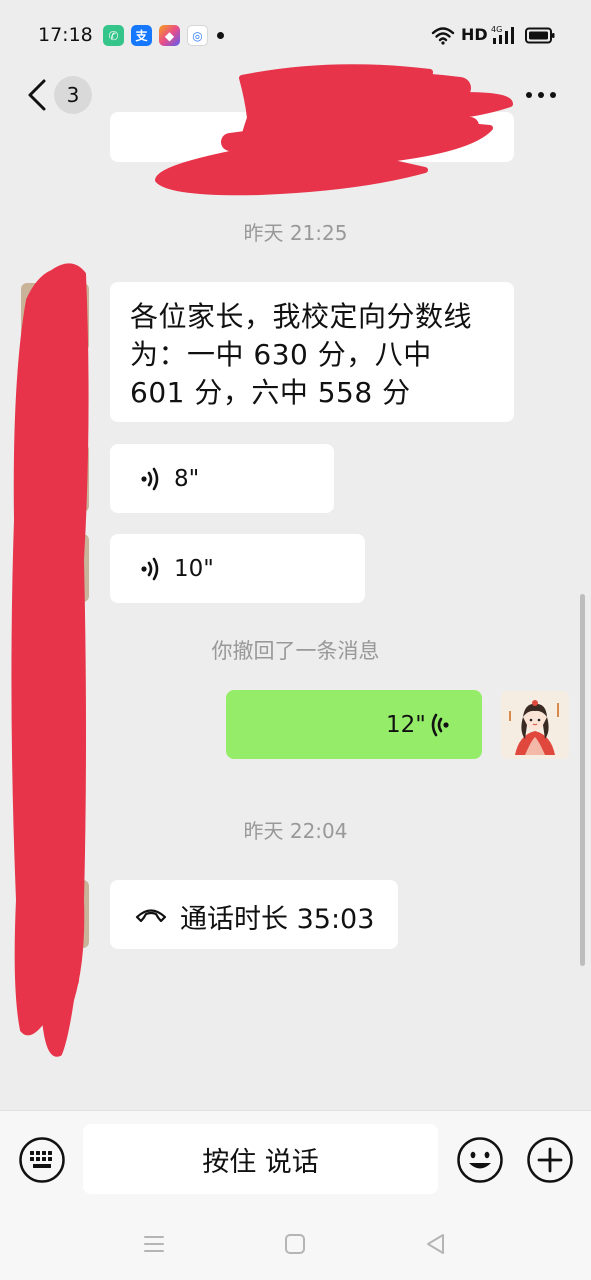  What do you see at coordinates (550, 1160) in the screenshot?
I see `add-more-icon` at bounding box center [550, 1160].